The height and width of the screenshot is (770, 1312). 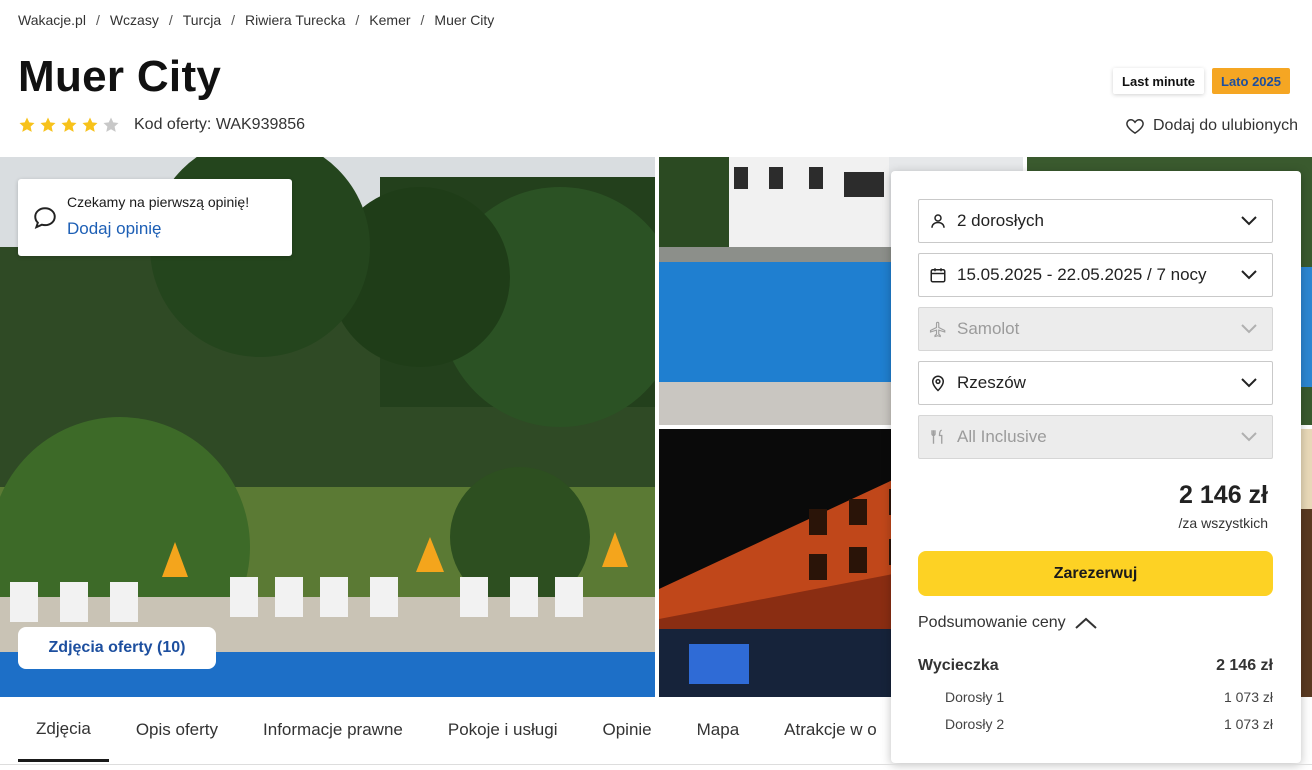 I want to click on tab-description: Opis oferty, so click(x=177, y=730).